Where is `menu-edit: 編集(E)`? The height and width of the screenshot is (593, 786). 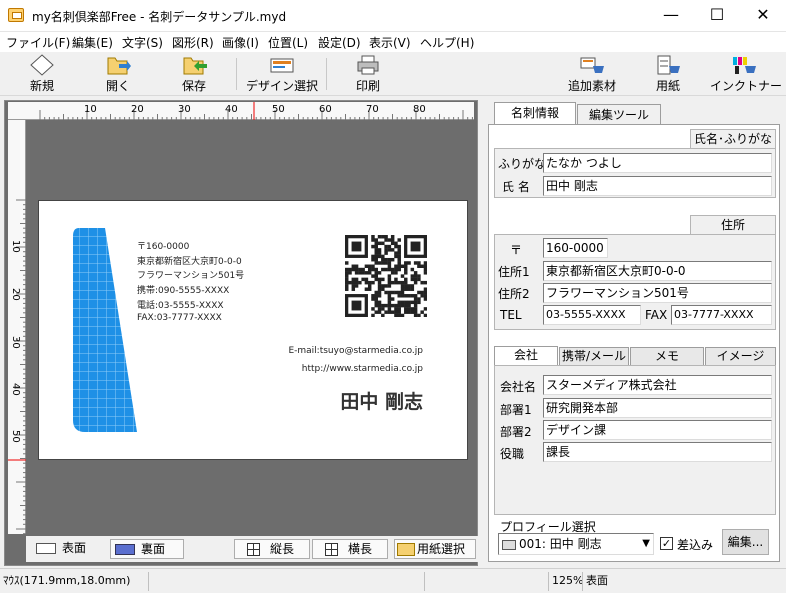
menu-edit: 編集(E) is located at coordinates (92, 42).